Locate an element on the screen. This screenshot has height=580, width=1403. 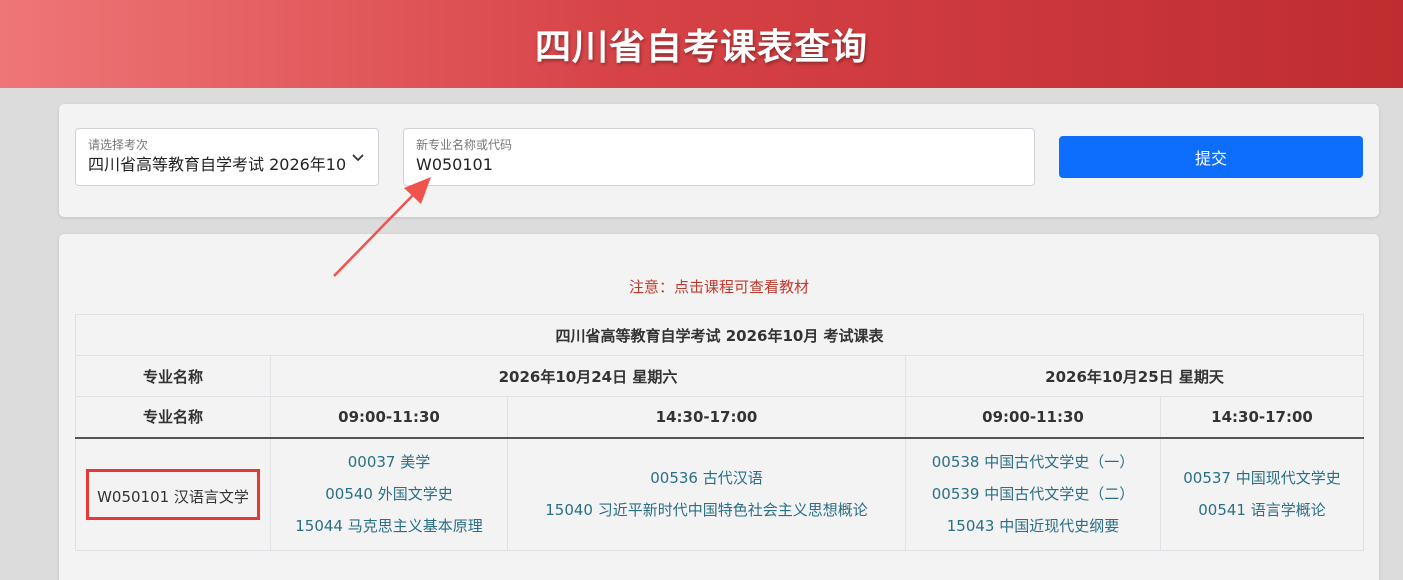
major-cell: W050101 汉语言文学 is located at coordinates (173, 494).